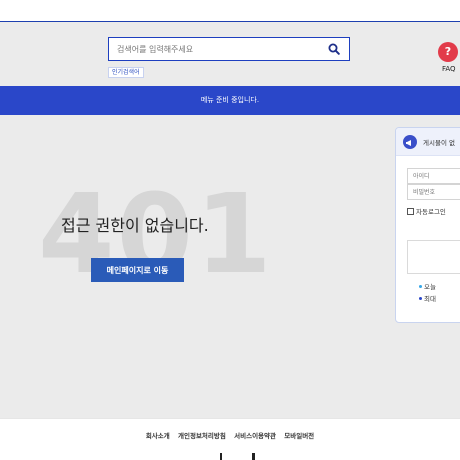  Describe the element at coordinates (448, 52) in the screenshot. I see `question-icon: ?` at that location.